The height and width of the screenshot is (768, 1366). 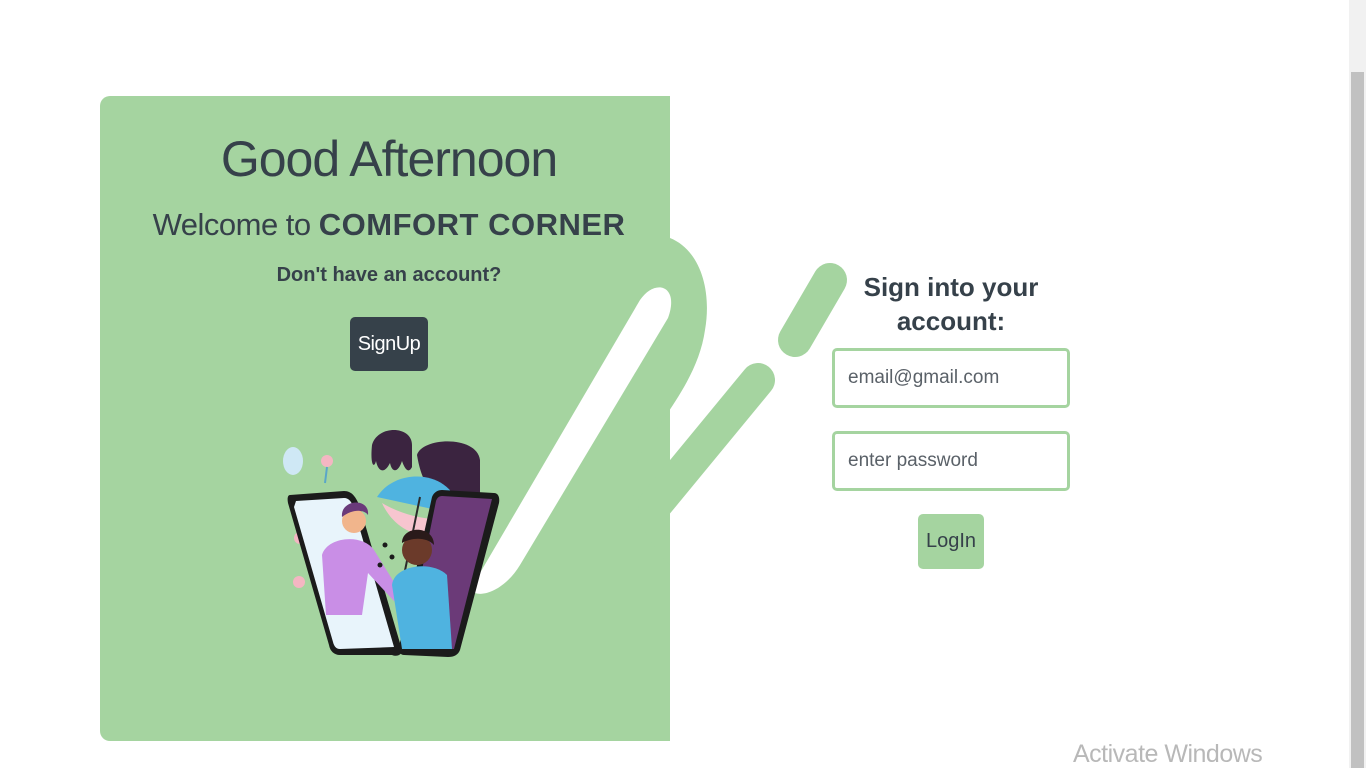 I want to click on comfort-illustration, so click(x=391, y=543).